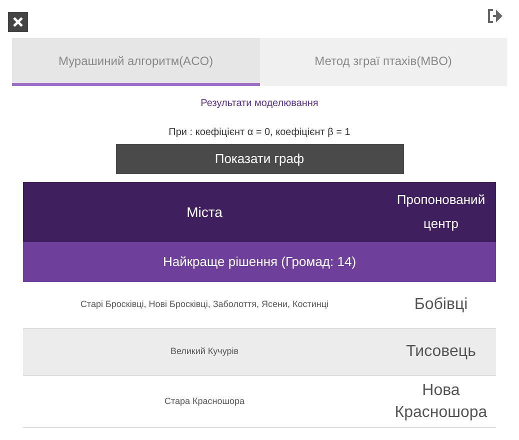  I want to click on results-title: Результати моделювання, so click(259, 104).